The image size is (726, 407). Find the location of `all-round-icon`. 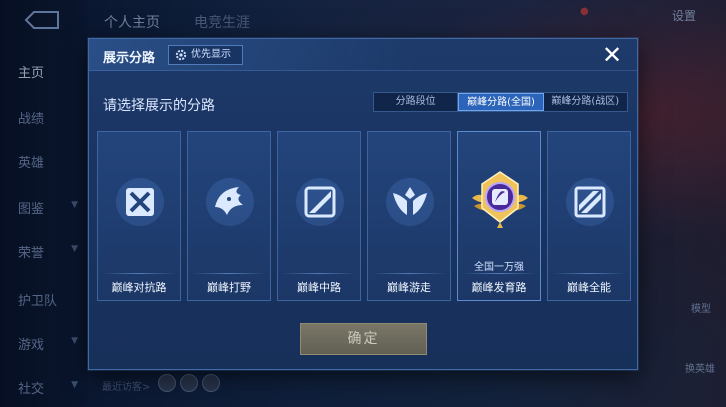

all-round-icon is located at coordinates (590, 202).